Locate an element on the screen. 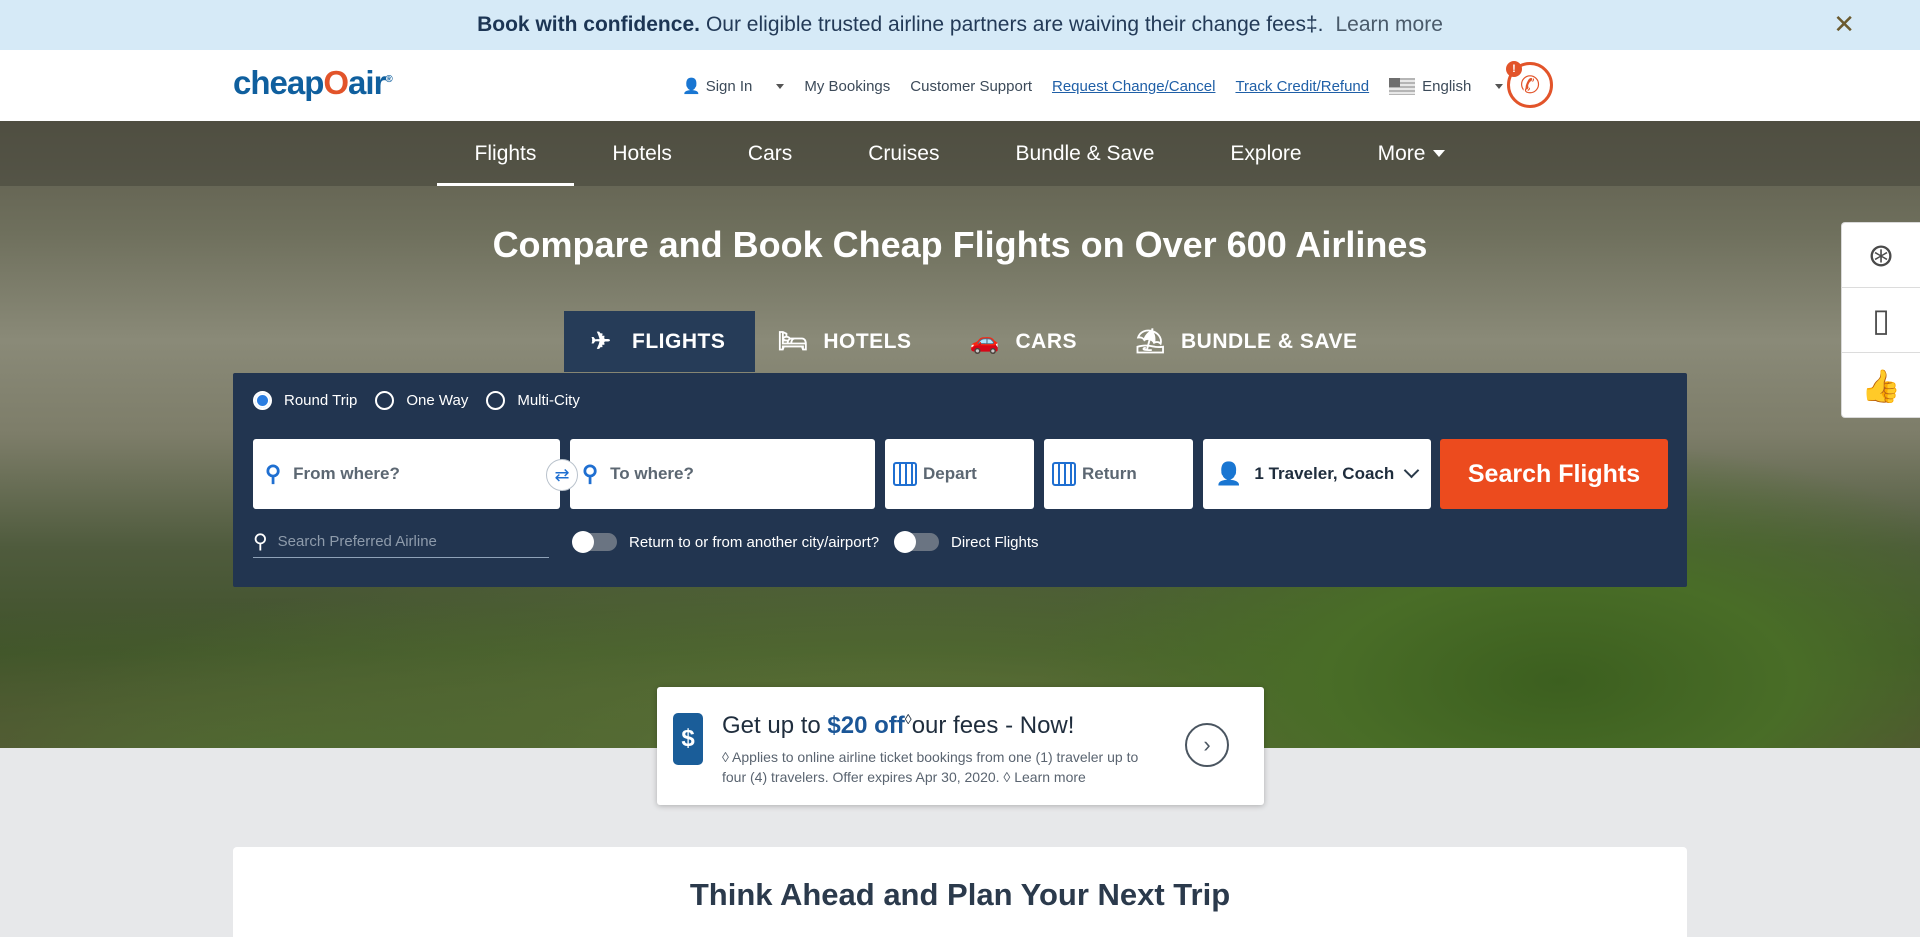  alt-airport-label: Return to or from another city/airport? is located at coordinates (754, 542).